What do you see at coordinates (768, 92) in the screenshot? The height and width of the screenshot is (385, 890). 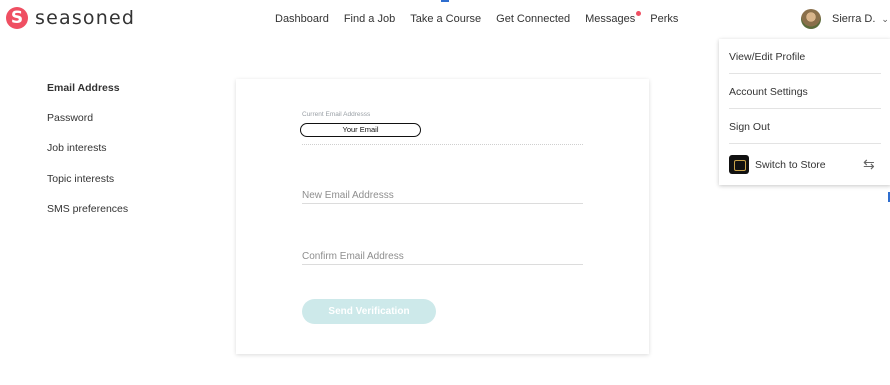 I see `menu-item-account-settings: Account Settings` at bounding box center [768, 92].